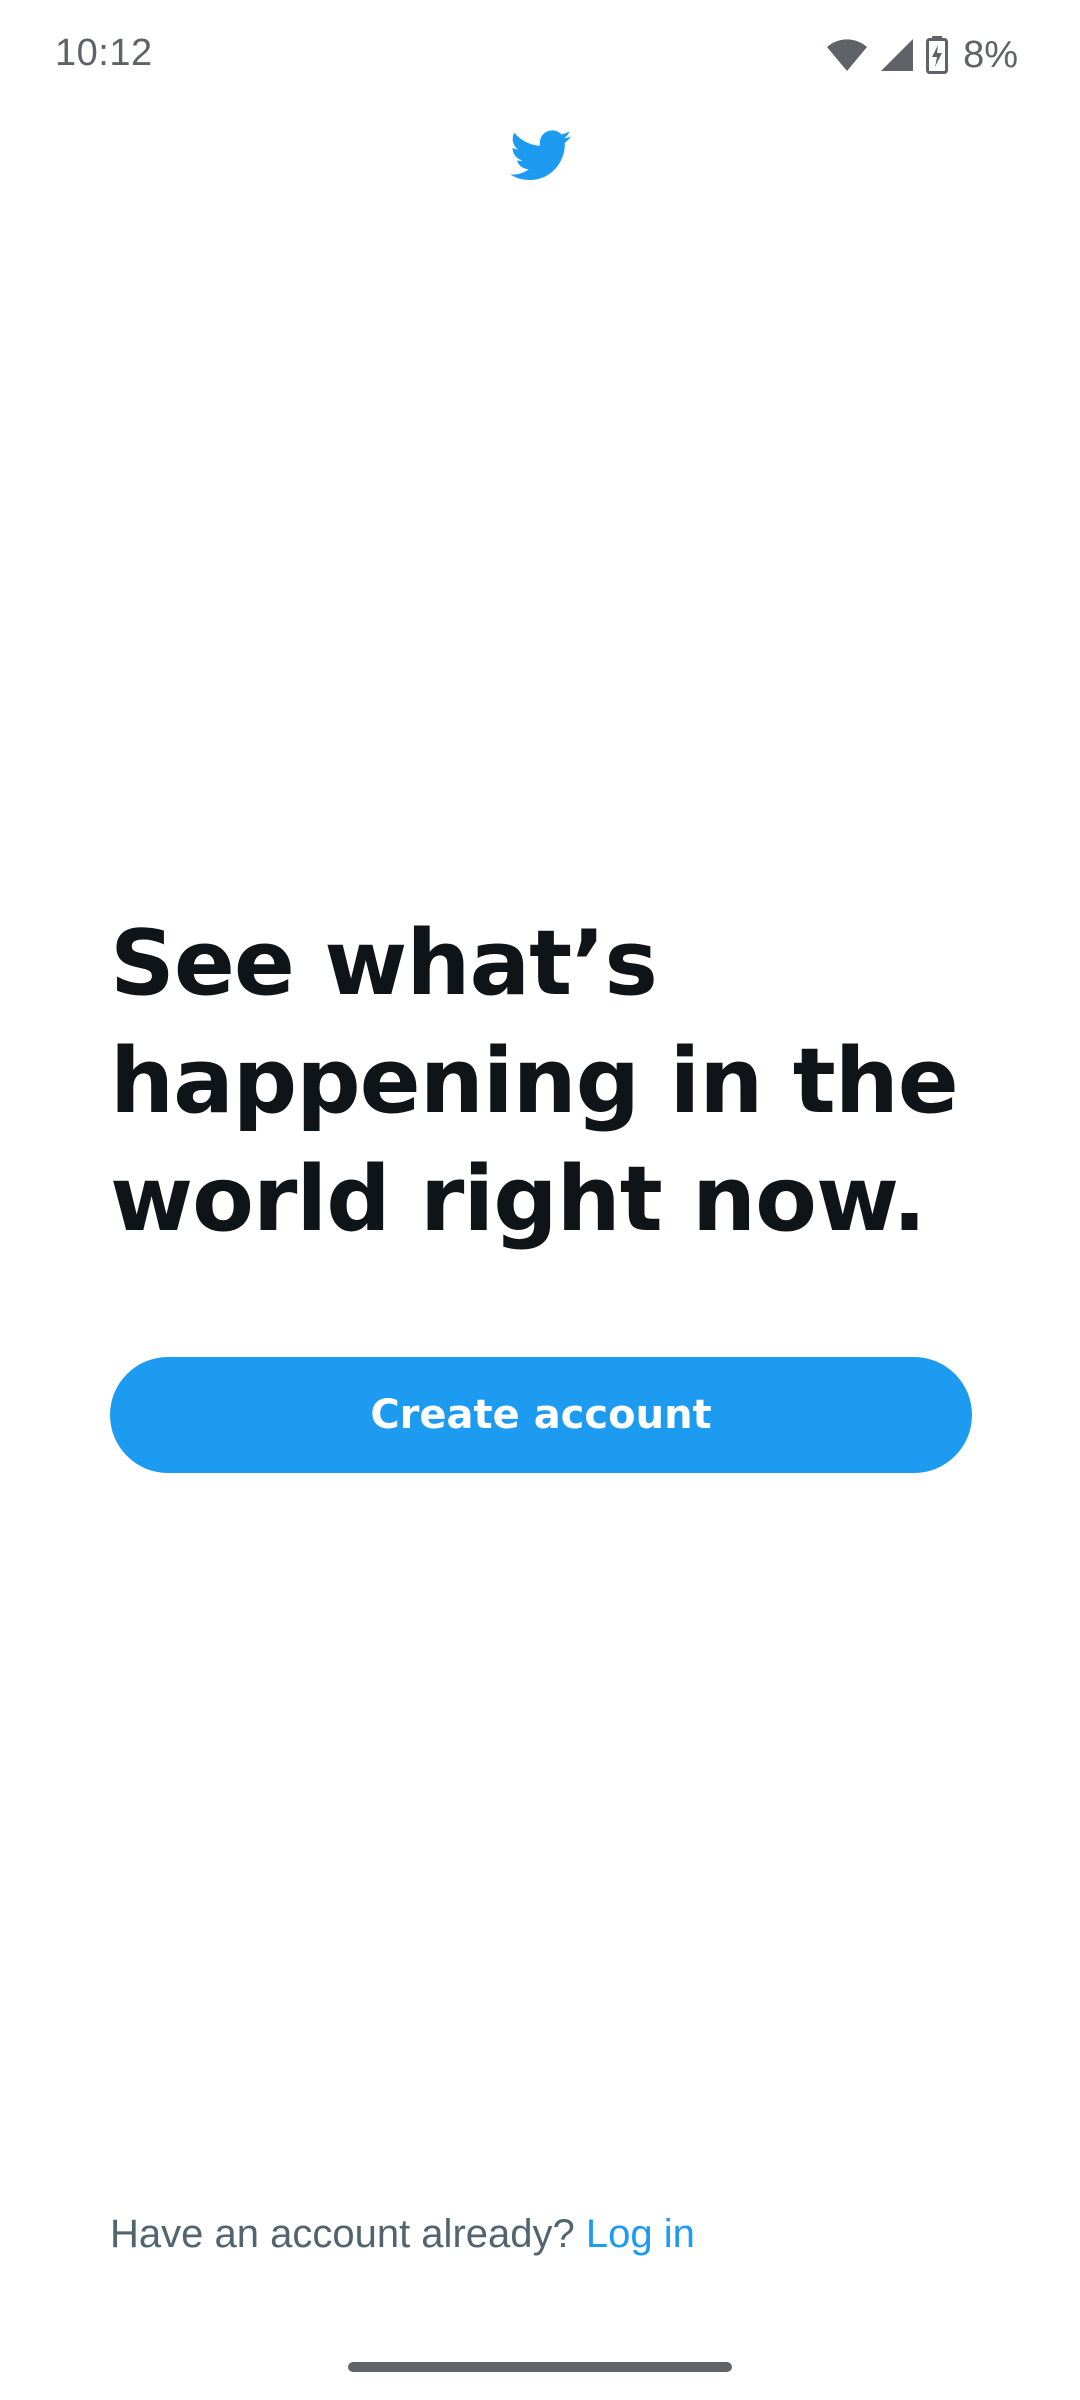  What do you see at coordinates (921, 55) in the screenshot?
I see `status-icons: 8%` at bounding box center [921, 55].